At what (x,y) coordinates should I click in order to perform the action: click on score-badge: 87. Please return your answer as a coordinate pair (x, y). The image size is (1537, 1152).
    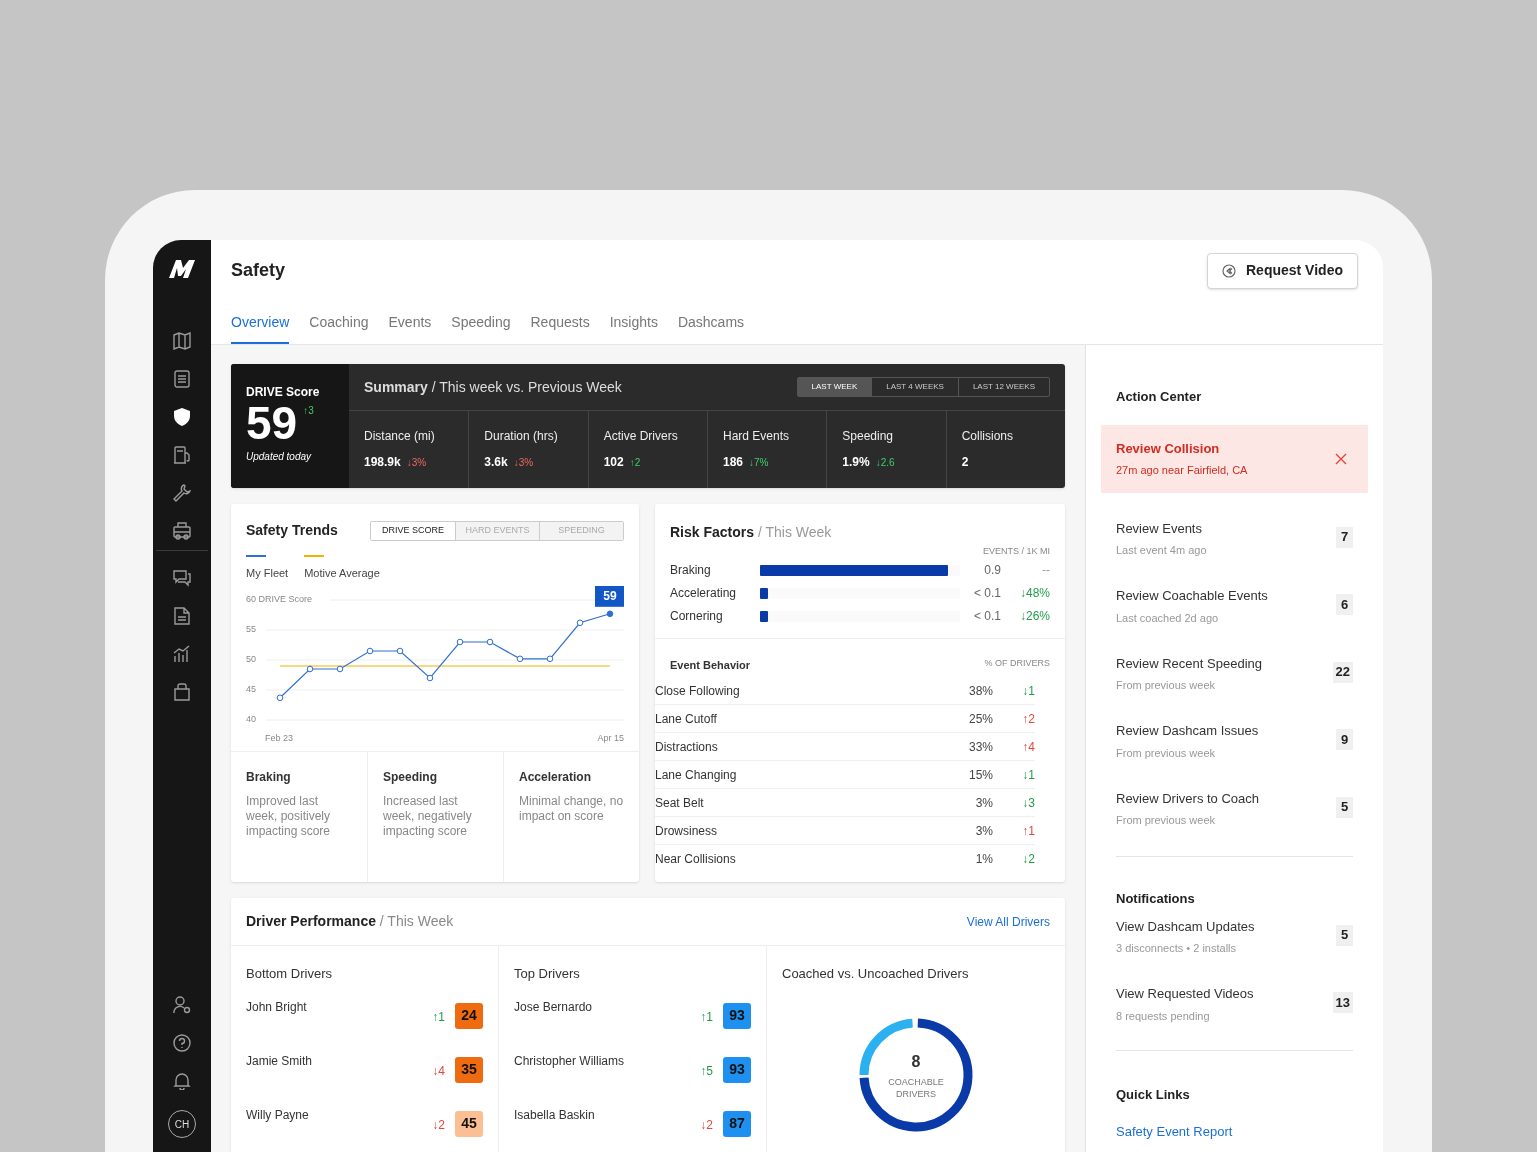
    Looking at the image, I should click on (737, 1123).